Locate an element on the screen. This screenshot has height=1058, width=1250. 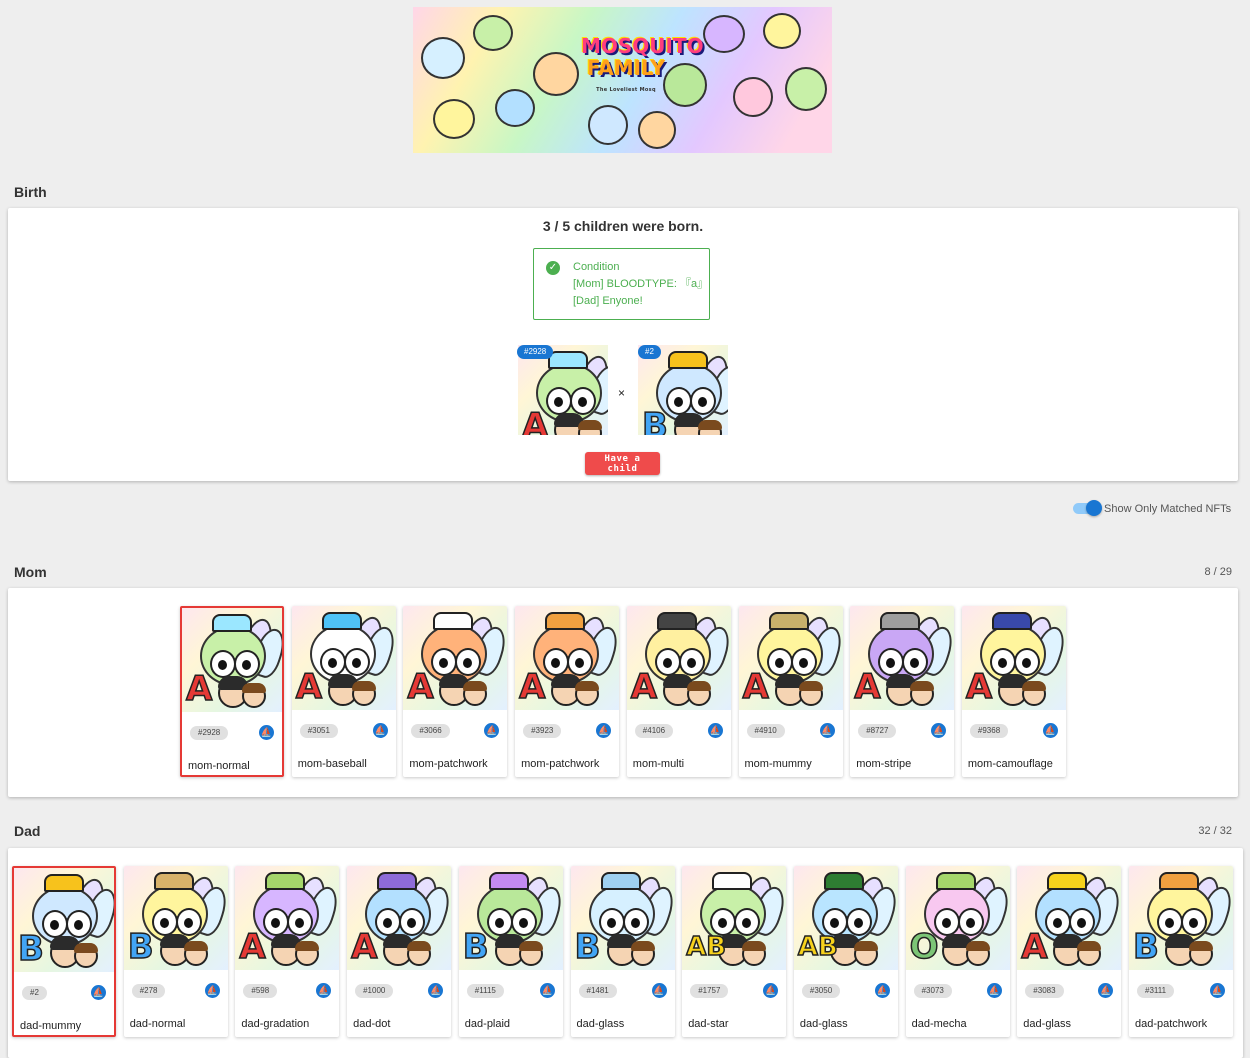
nft-name: dad-glass is located at coordinates (823, 1024).